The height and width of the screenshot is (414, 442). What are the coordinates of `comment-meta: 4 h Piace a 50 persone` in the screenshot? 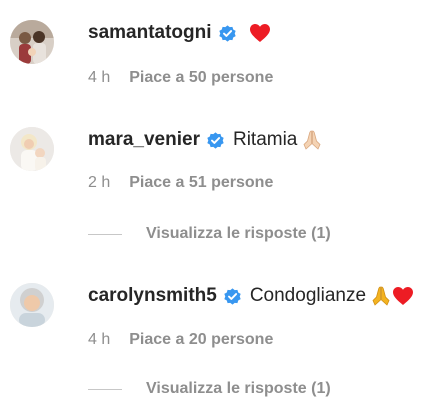 It's located at (180, 78).